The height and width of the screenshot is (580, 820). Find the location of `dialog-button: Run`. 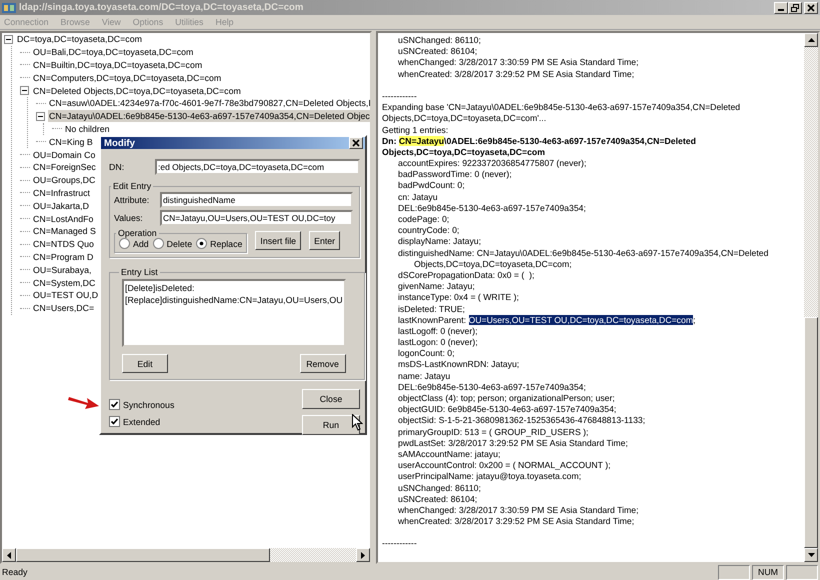

dialog-button: Run is located at coordinates (331, 425).